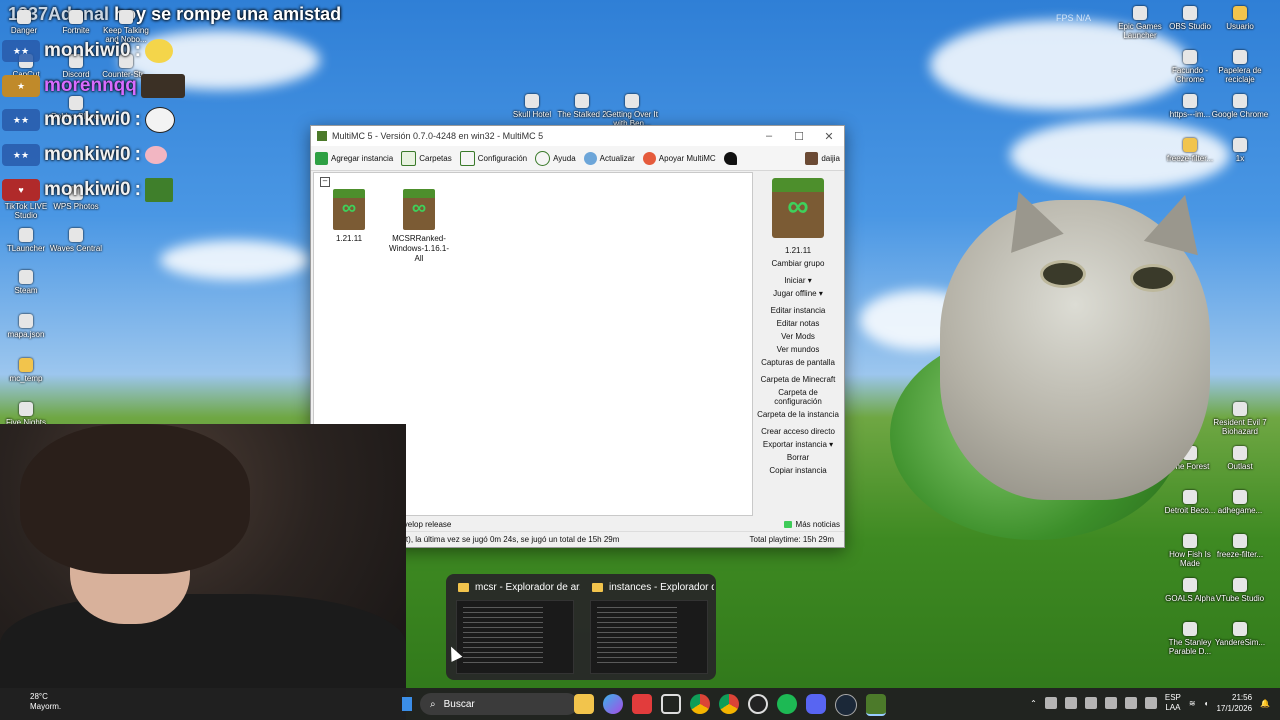  I want to click on file-explorer-icon, so click(584, 704).